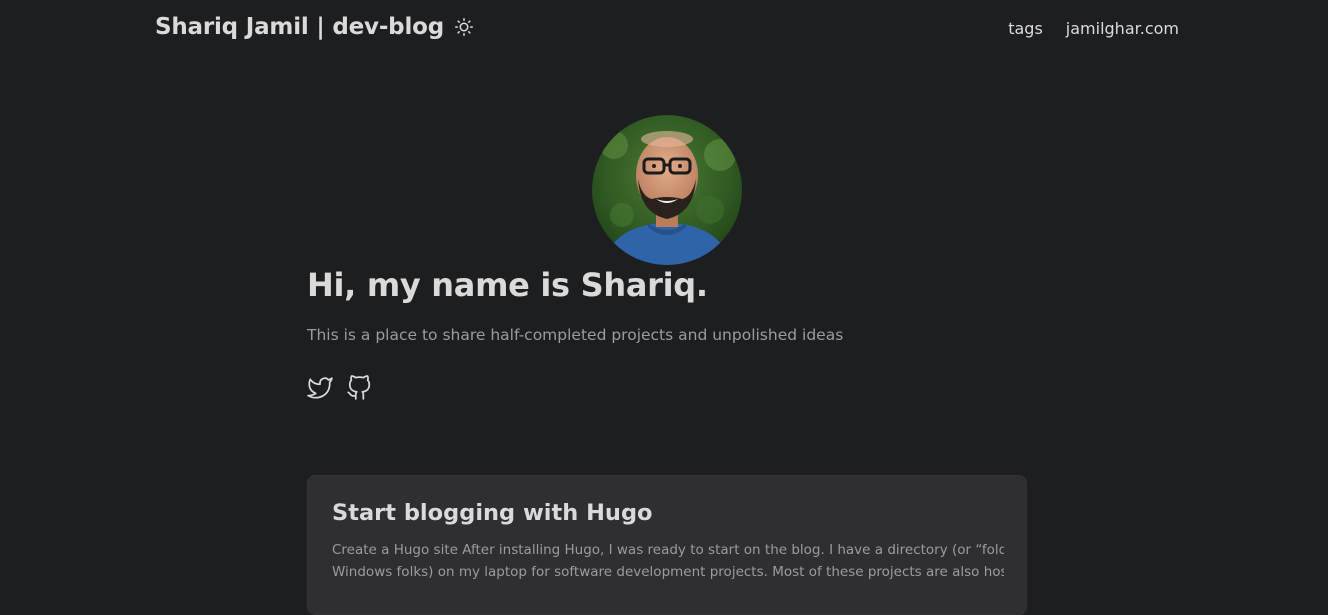 The width and height of the screenshot is (1328, 615). I want to click on nav-link-jamilghar: jamilghar.com, so click(1122, 28).